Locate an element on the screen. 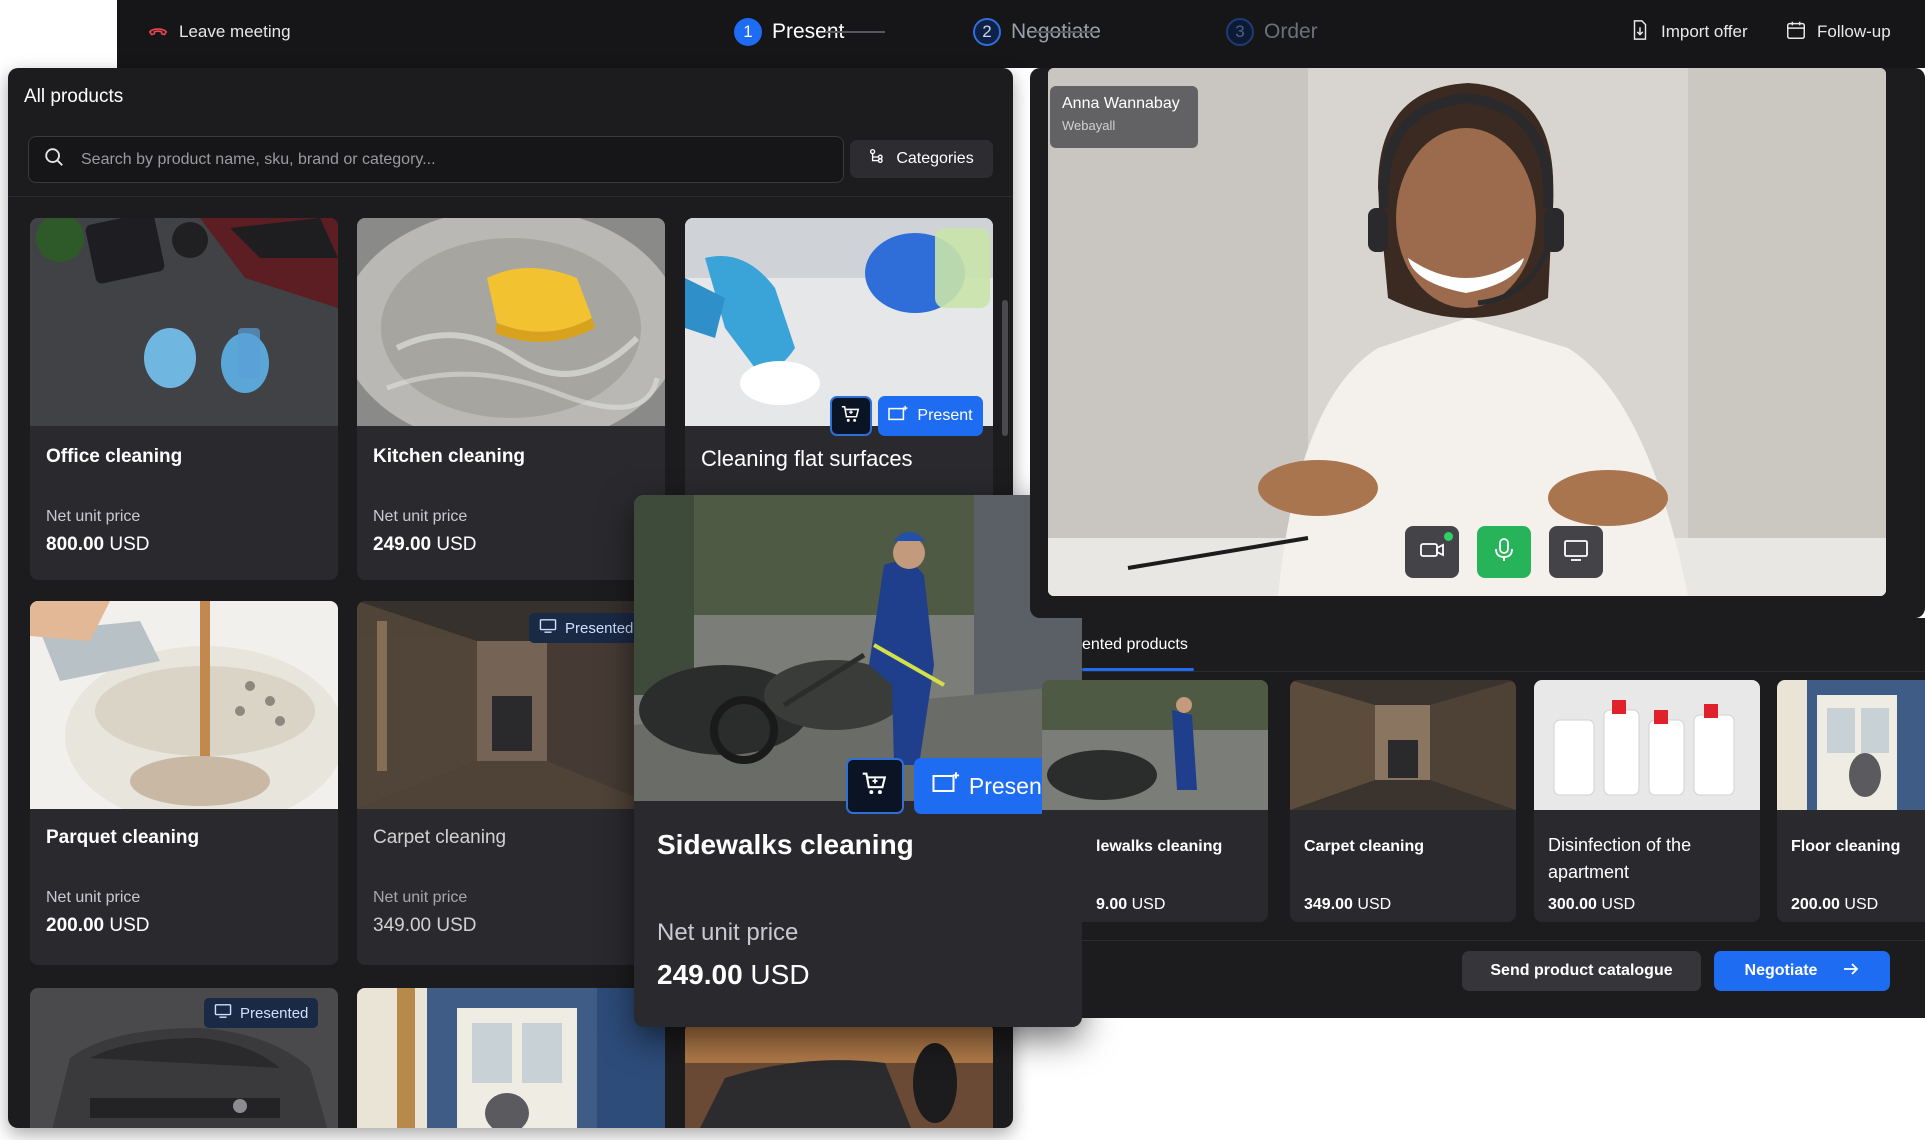  flat-surfaces-image is located at coordinates (839, 322).